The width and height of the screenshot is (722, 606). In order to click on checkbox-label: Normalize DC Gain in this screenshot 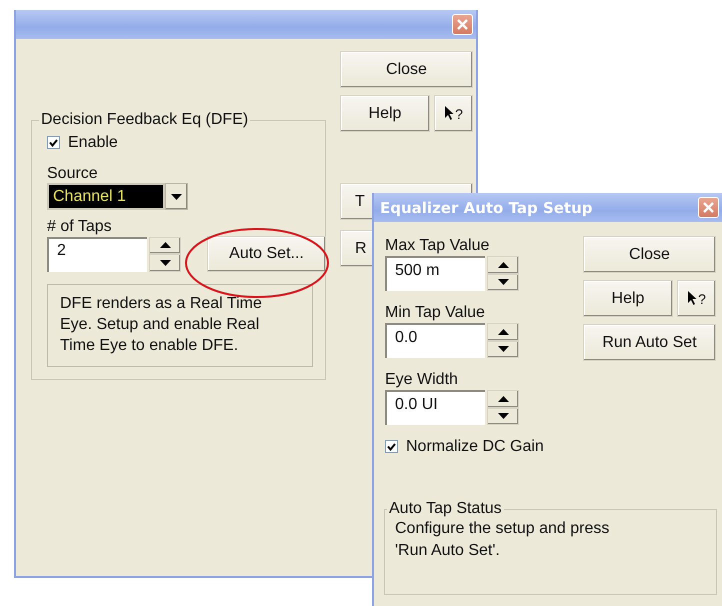, I will do `click(475, 446)`.